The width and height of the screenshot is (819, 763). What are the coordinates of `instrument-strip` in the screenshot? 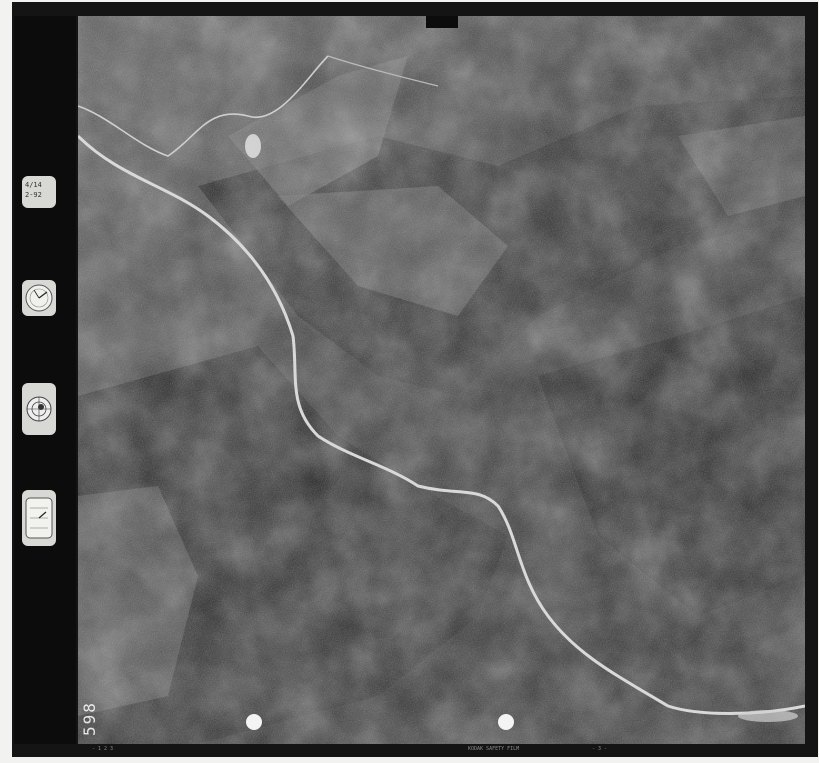 It's located at (45, 380).